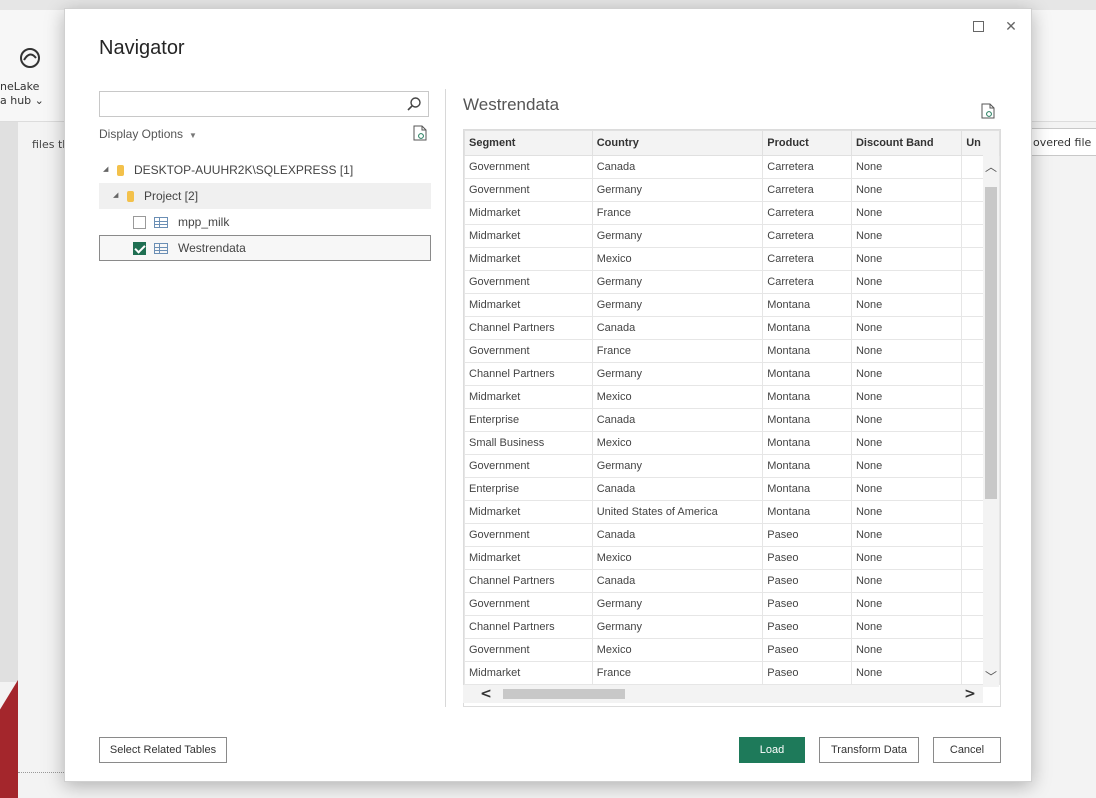 Image resolution: width=1096 pixels, height=798 pixels. Describe the element at coordinates (991, 343) in the screenshot. I see `vertical-scroll-thumb` at that location.